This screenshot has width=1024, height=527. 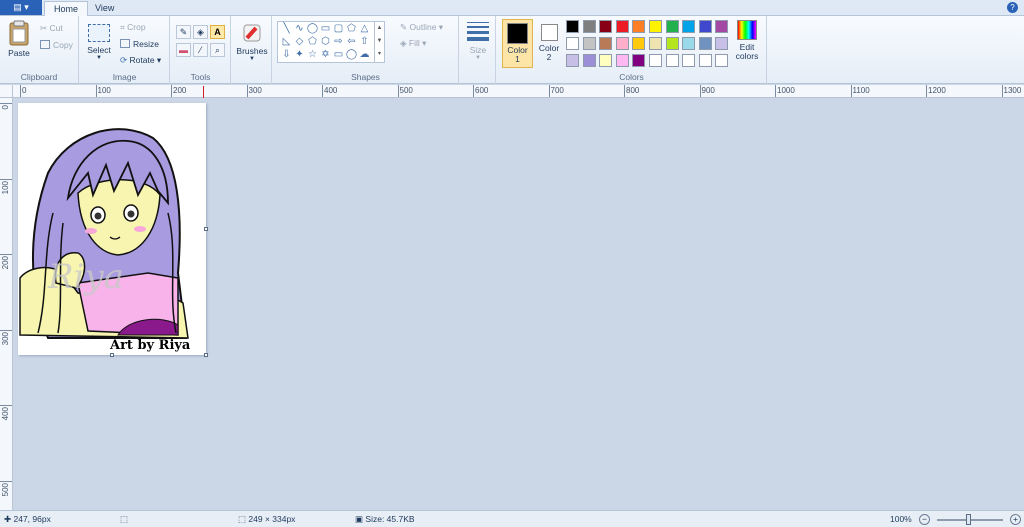 I want to click on file-menu-button: ▤ ▾, so click(x=21, y=7).